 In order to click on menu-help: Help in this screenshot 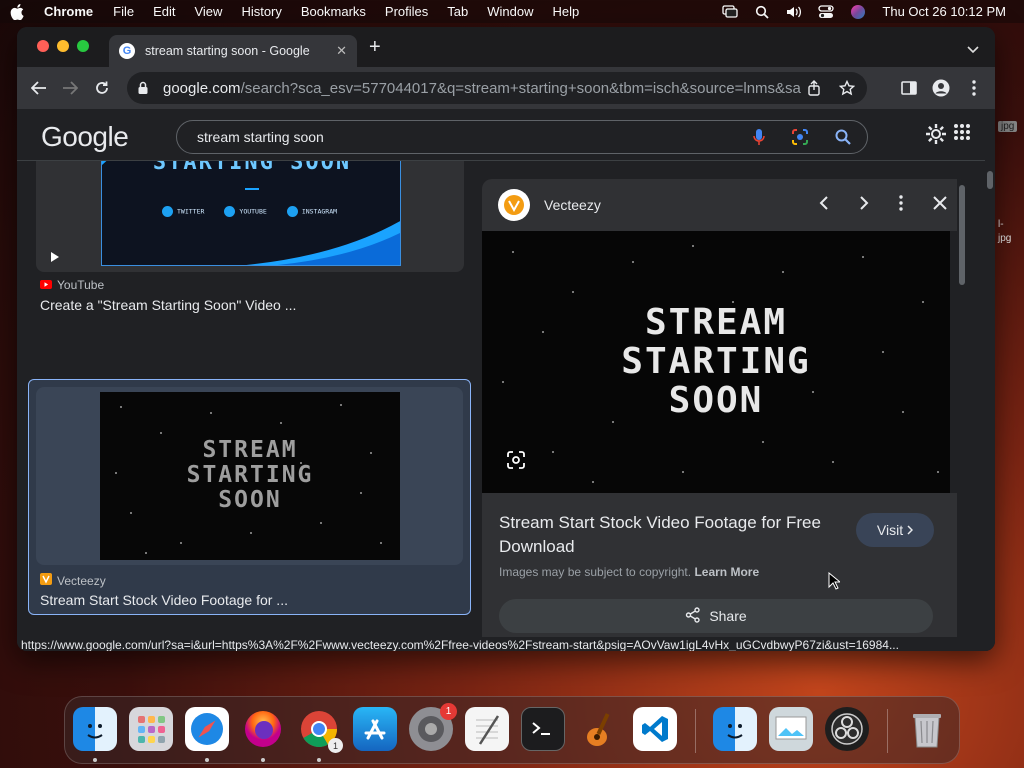, I will do `click(566, 11)`.